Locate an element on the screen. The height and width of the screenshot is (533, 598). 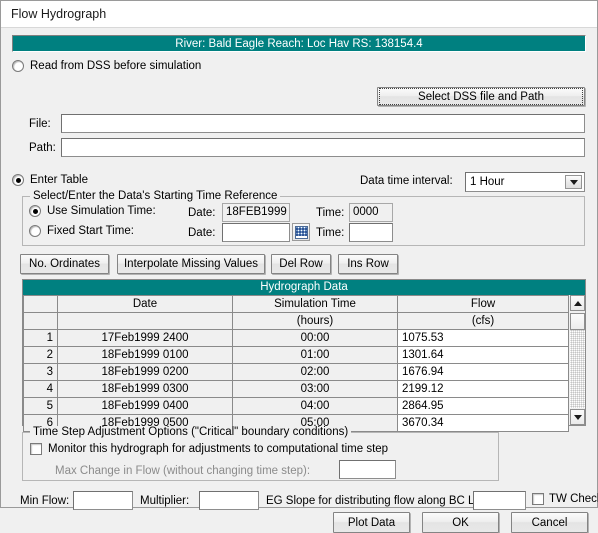
fixed-start-time-radio: Fixed Start Time: is located at coordinates (81, 231).